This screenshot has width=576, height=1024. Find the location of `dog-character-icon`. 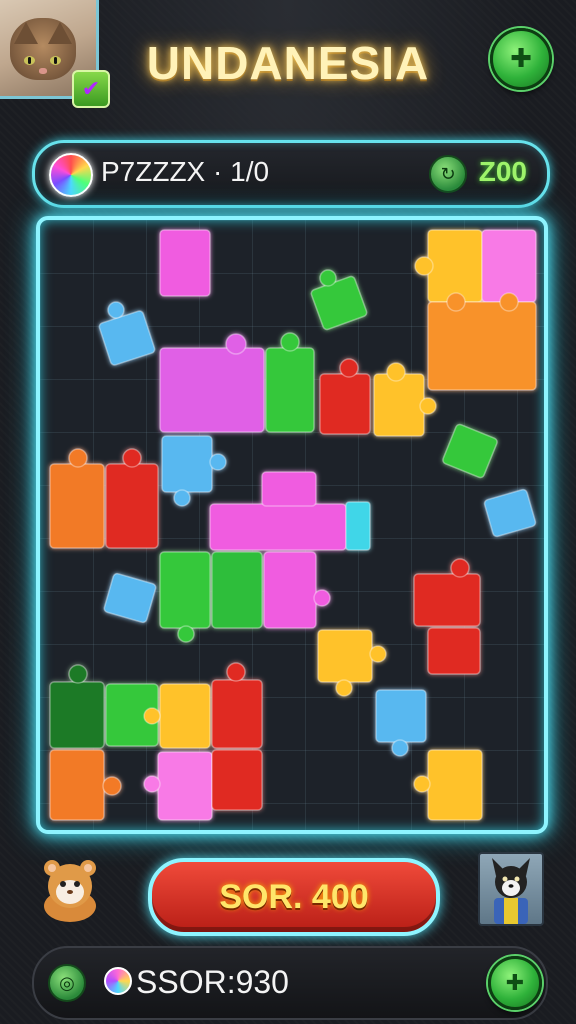

dog-character-icon is located at coordinates (511, 889).